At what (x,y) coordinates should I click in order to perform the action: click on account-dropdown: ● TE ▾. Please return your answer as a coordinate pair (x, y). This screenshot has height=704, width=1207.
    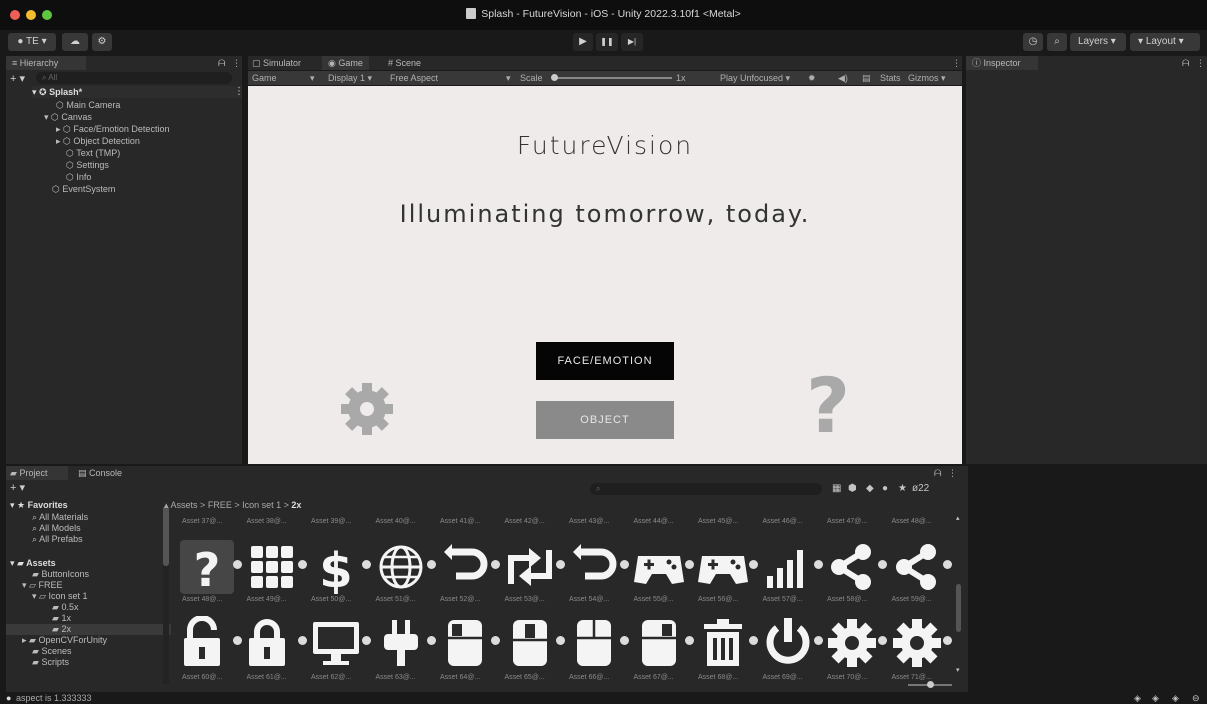
    Looking at the image, I should click on (32, 42).